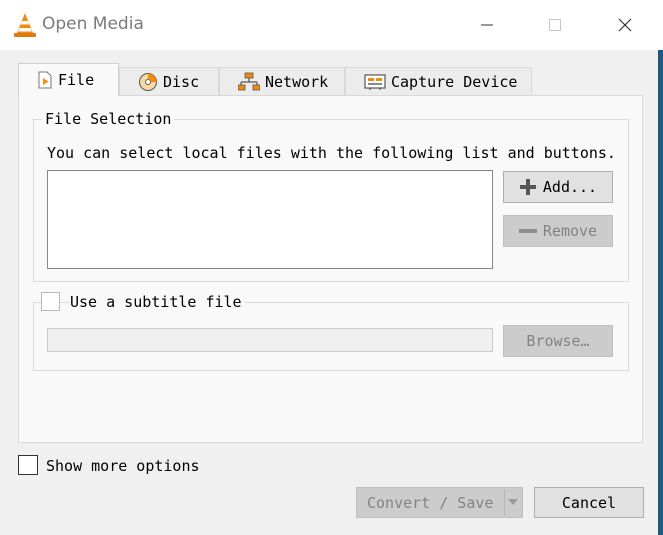 The height and width of the screenshot is (535, 663). I want to click on remove-button: Remove, so click(558, 231).